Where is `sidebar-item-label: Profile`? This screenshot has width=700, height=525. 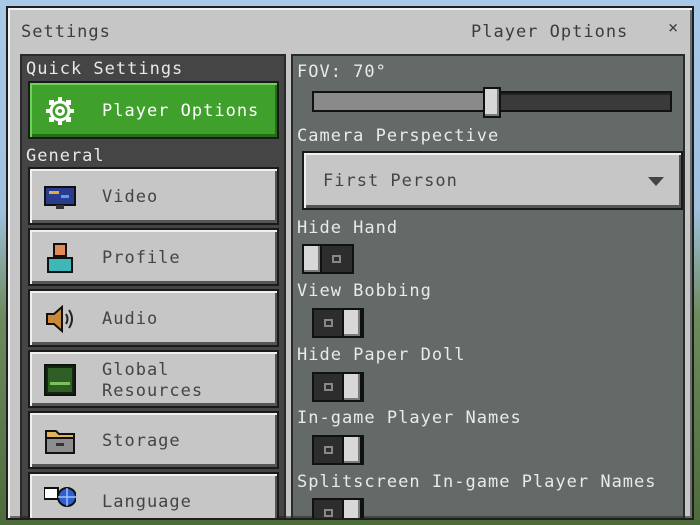 sidebar-item-label: Profile is located at coordinates (141, 258).